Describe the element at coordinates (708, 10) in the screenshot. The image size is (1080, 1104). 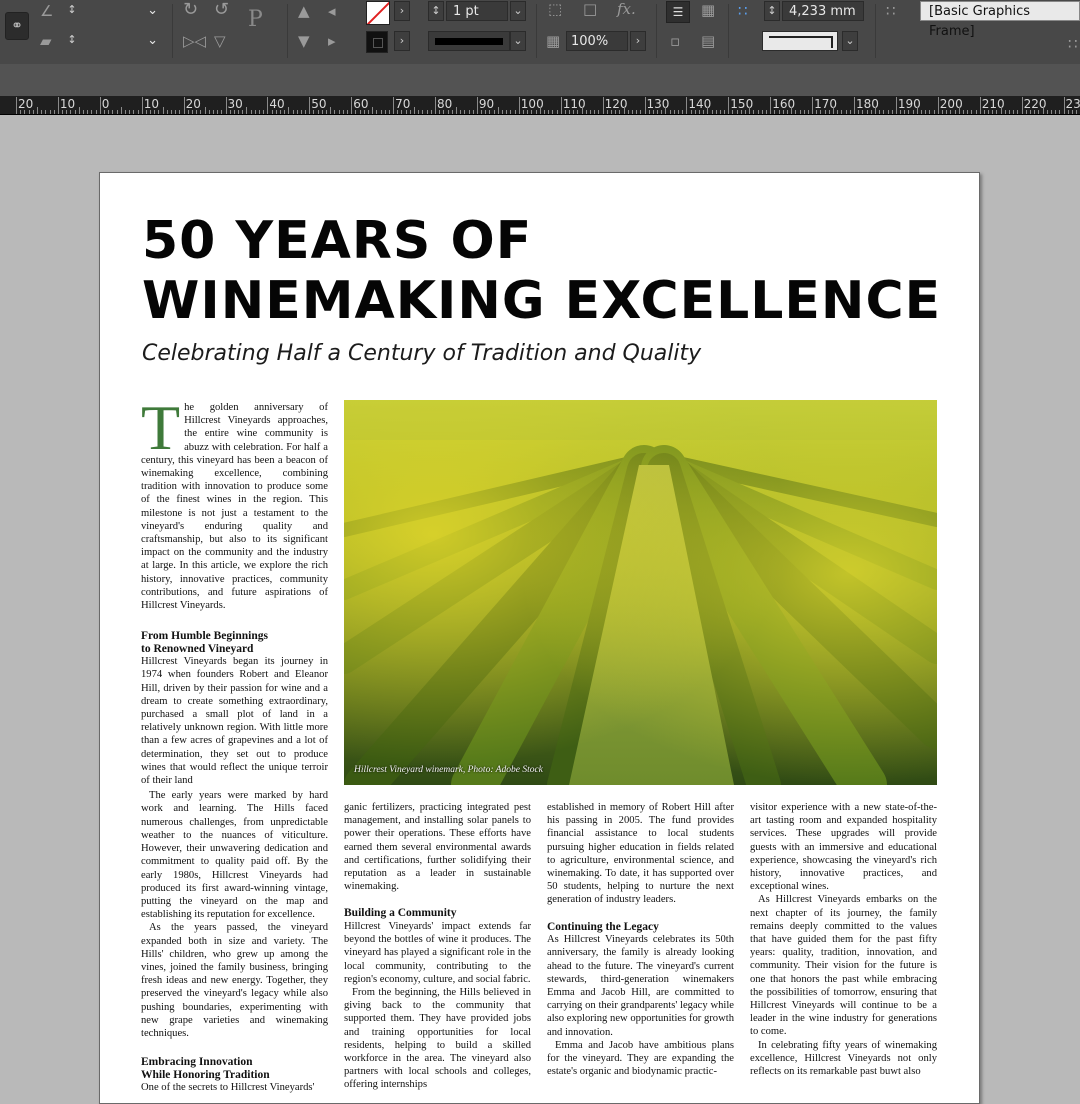
I see `wrap-bounding-icon: ▦` at that location.